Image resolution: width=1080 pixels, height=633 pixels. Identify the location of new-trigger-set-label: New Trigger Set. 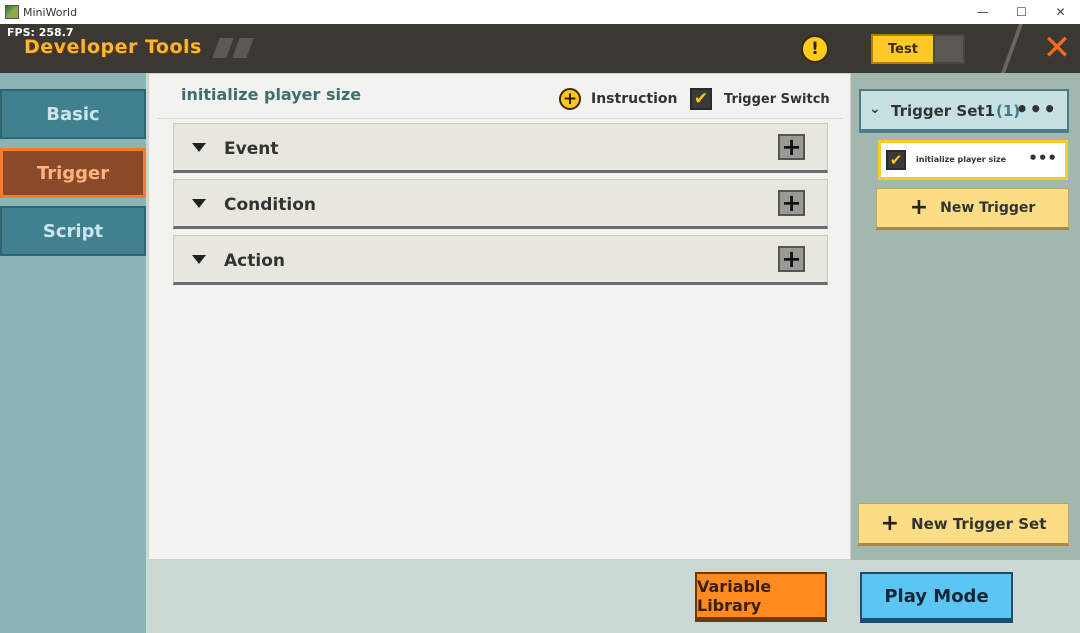
(979, 523).